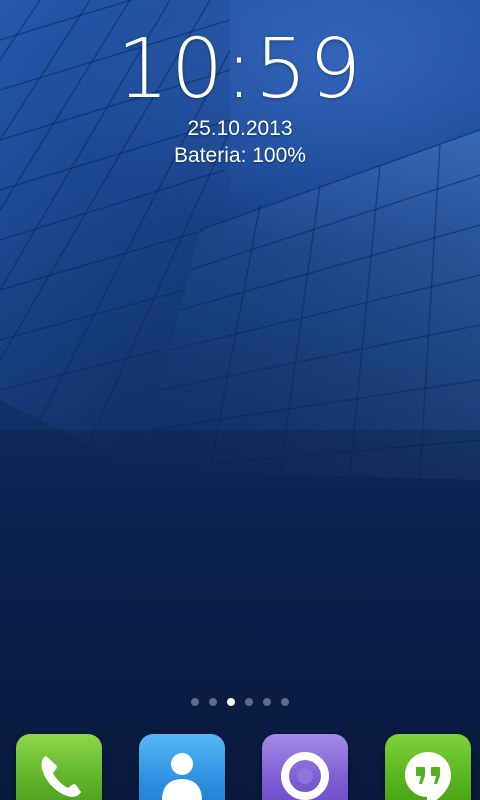  I want to click on dock, so click(240, 767).